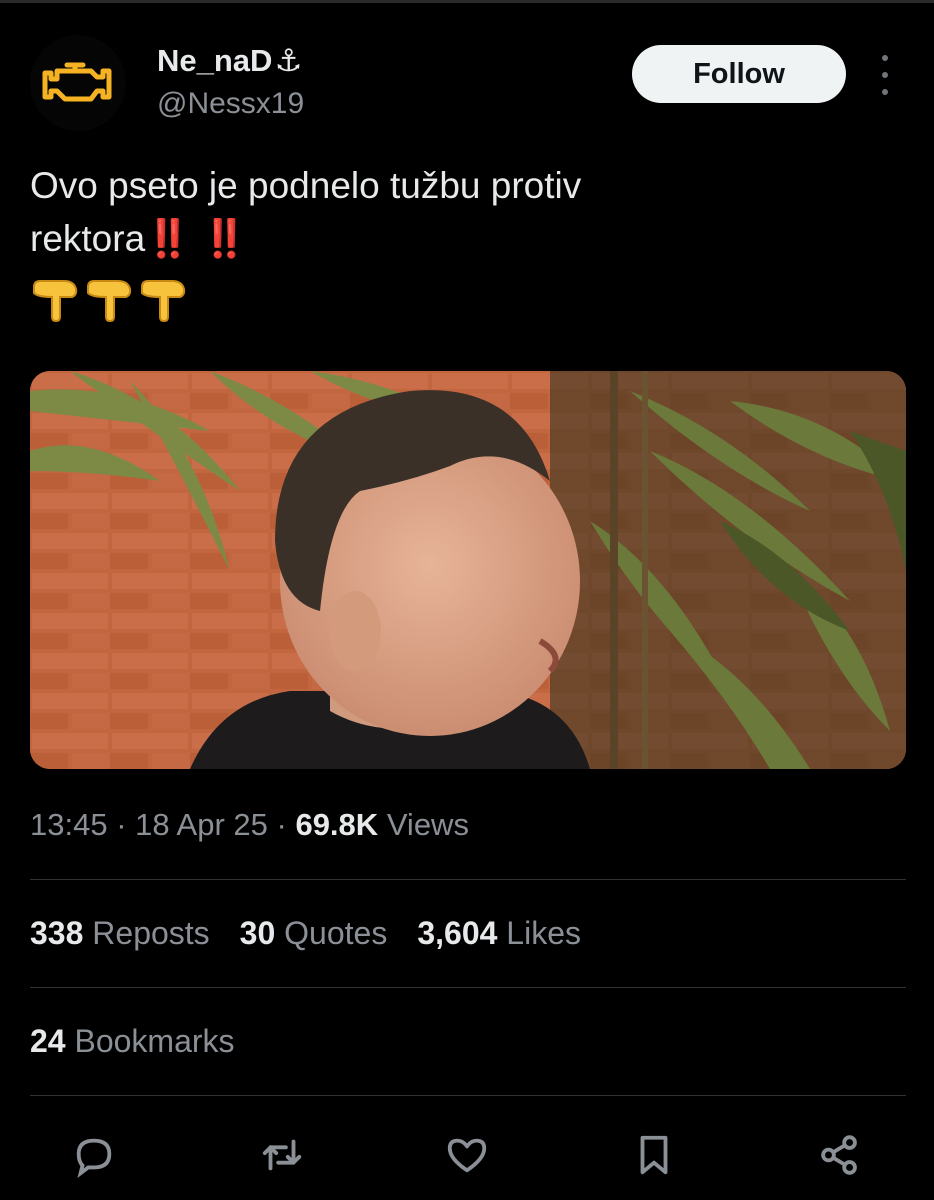 This screenshot has width=934, height=1200. What do you see at coordinates (215, 60) in the screenshot?
I see `display-name-text: Ne_naD` at bounding box center [215, 60].